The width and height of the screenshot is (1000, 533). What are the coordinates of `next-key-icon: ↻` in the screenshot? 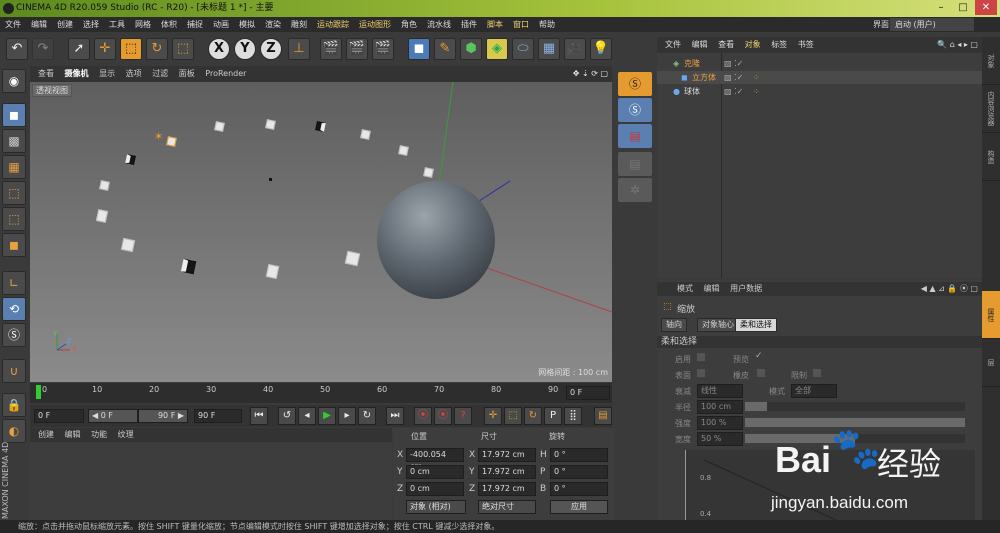 It's located at (367, 416).